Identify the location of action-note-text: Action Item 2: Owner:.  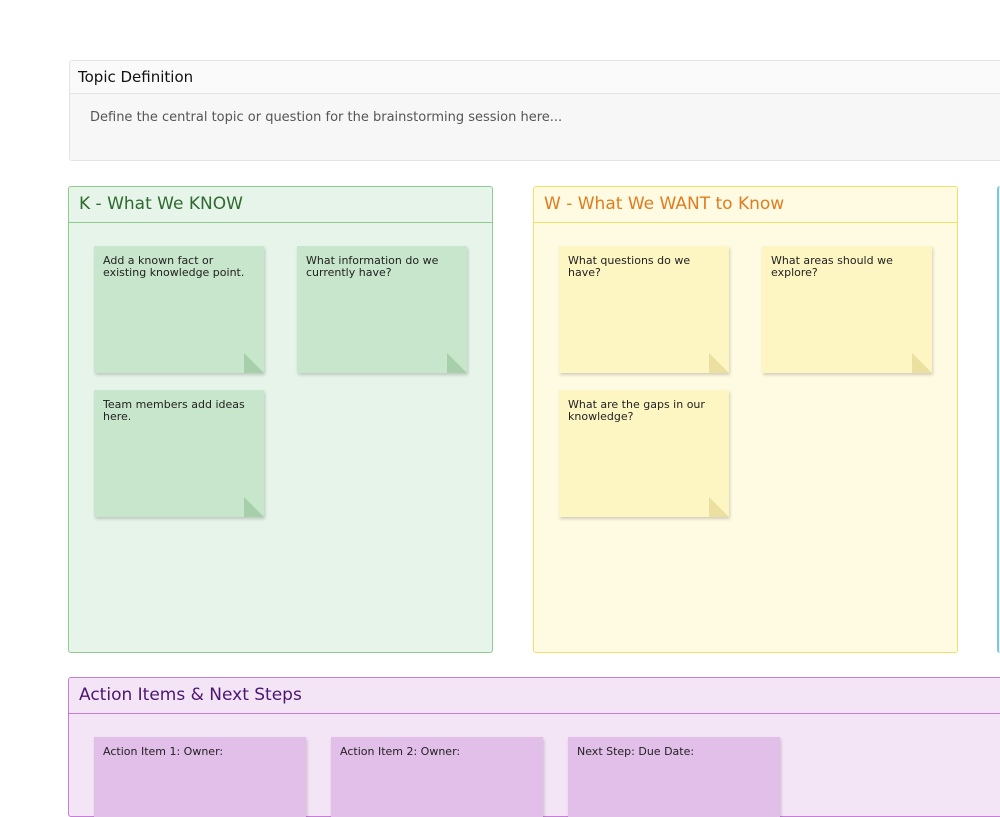
(400, 751).